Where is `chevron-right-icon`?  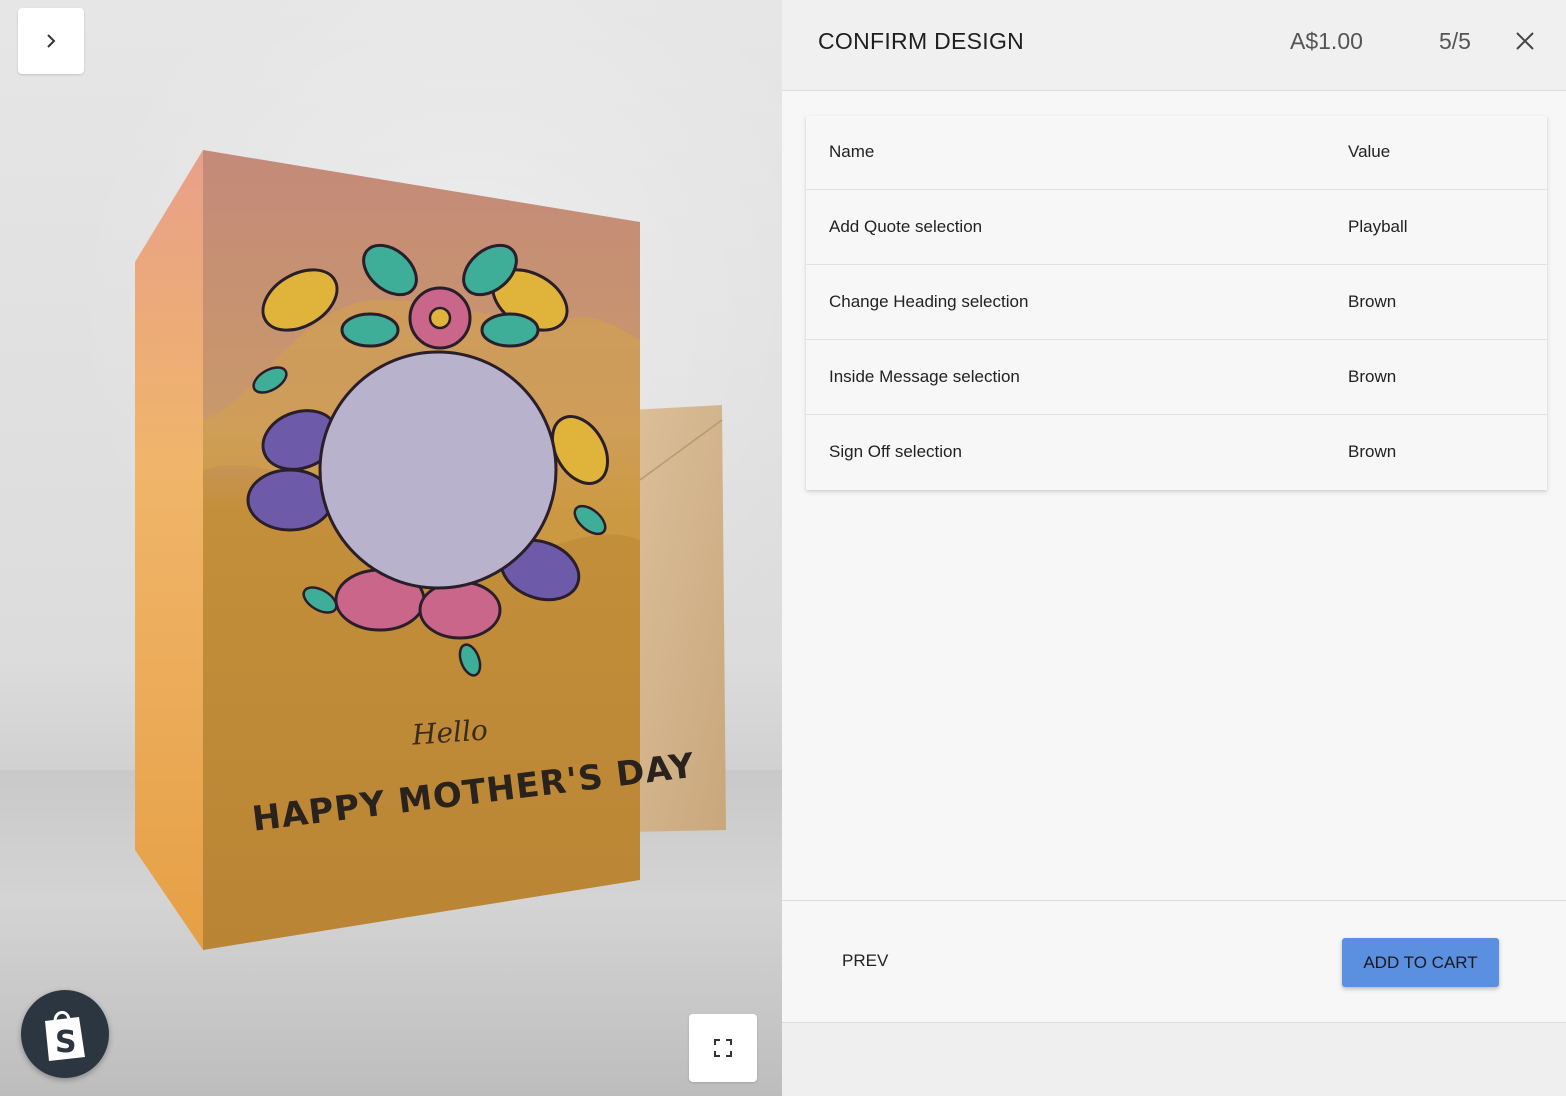
chevron-right-icon is located at coordinates (51, 41).